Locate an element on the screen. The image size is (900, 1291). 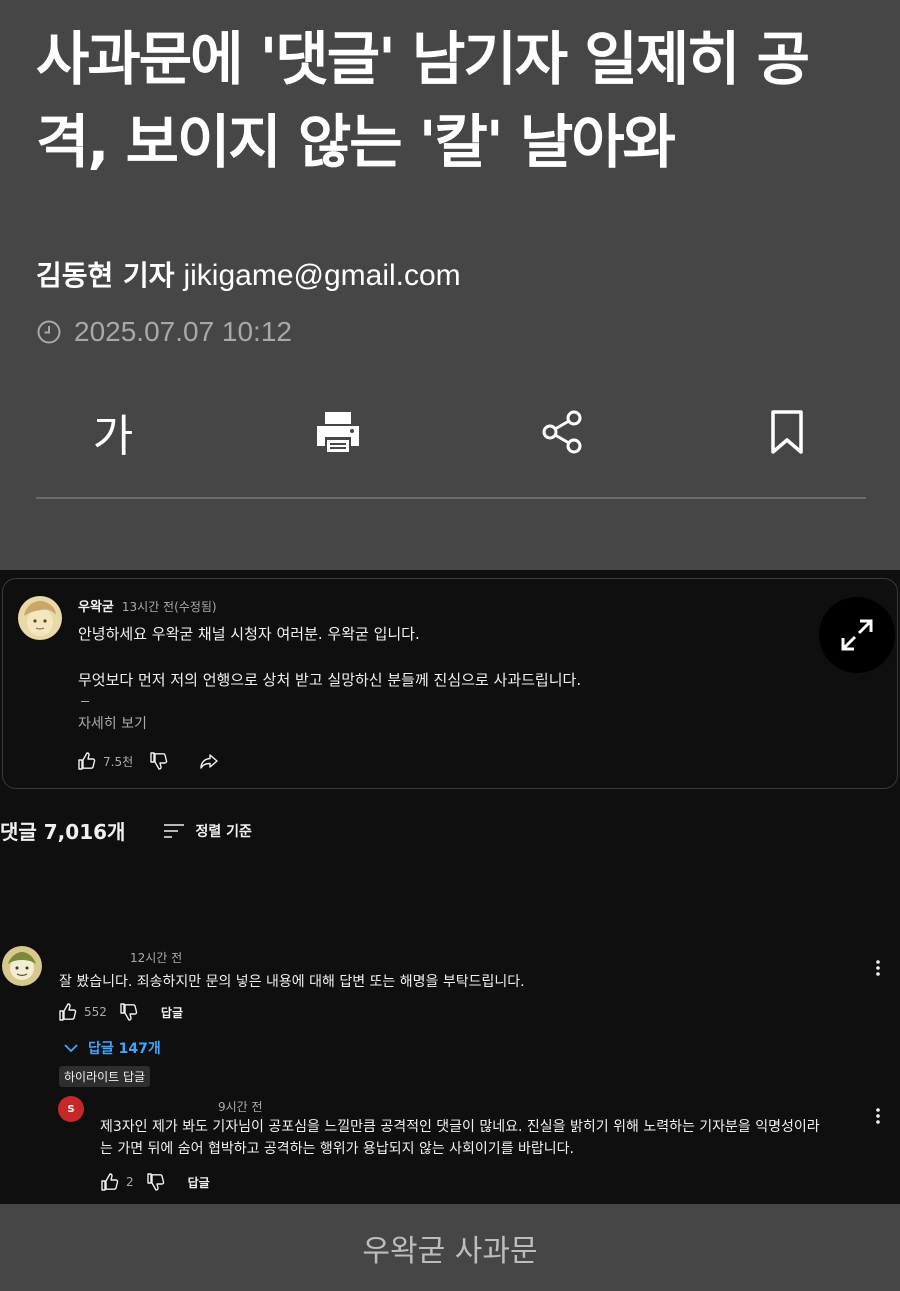
comment-menu-button is located at coordinates (878, 968).